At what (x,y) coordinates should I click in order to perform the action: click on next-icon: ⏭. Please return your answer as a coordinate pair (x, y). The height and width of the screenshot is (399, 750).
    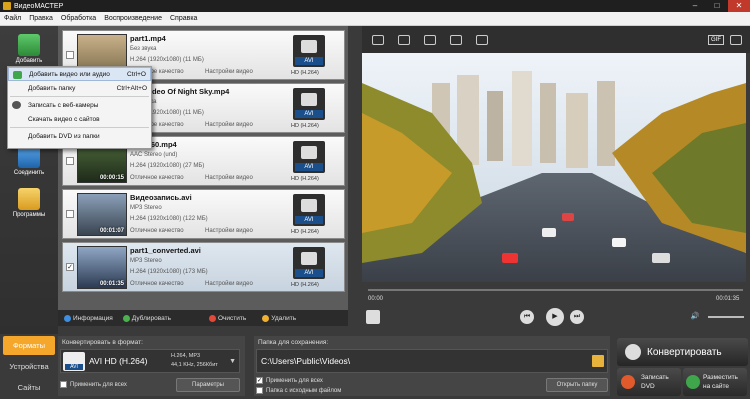
    Looking at the image, I should click on (577, 317).